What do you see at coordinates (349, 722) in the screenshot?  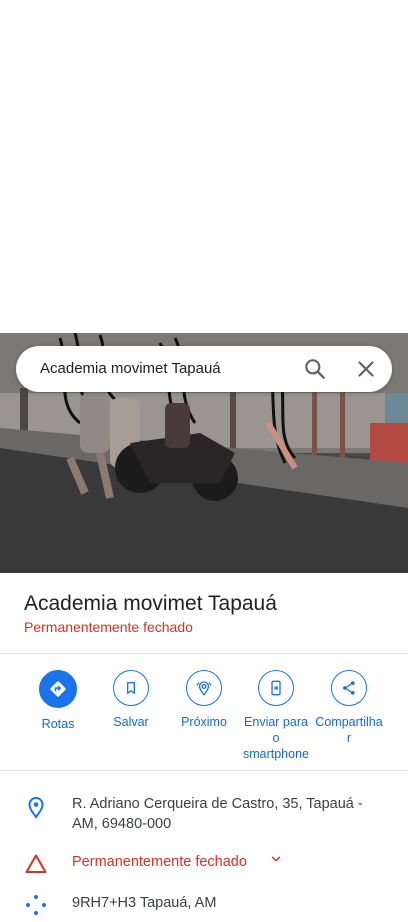 I see `share-label-line: Compartilha` at bounding box center [349, 722].